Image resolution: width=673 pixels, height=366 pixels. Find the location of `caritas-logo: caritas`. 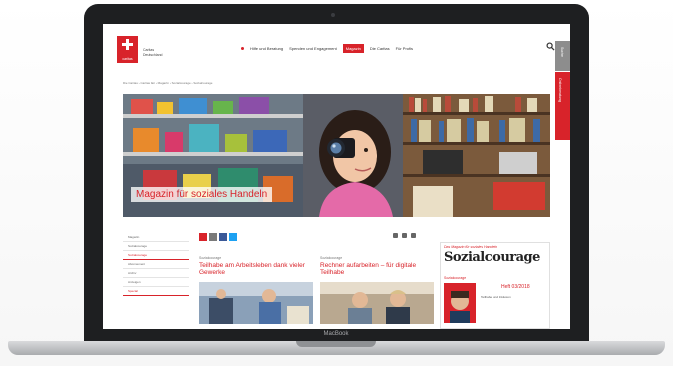

caritas-logo: caritas is located at coordinates (127, 49).